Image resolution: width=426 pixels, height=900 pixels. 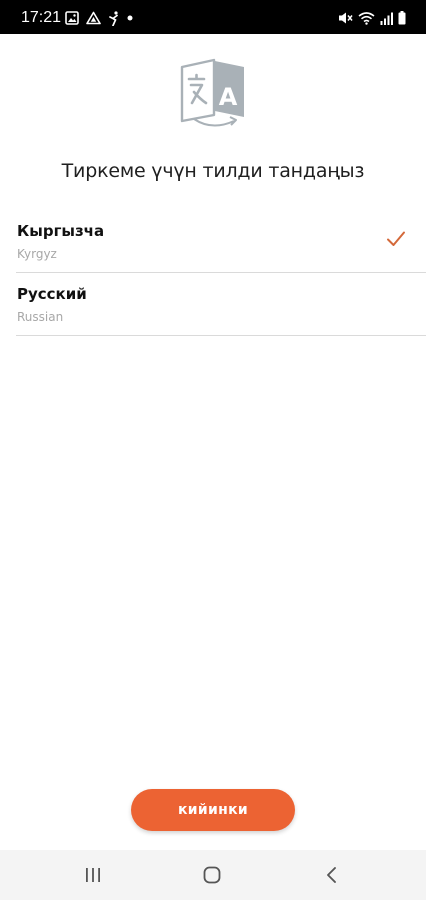 I want to click on status-left-icons, so click(x=99, y=18).